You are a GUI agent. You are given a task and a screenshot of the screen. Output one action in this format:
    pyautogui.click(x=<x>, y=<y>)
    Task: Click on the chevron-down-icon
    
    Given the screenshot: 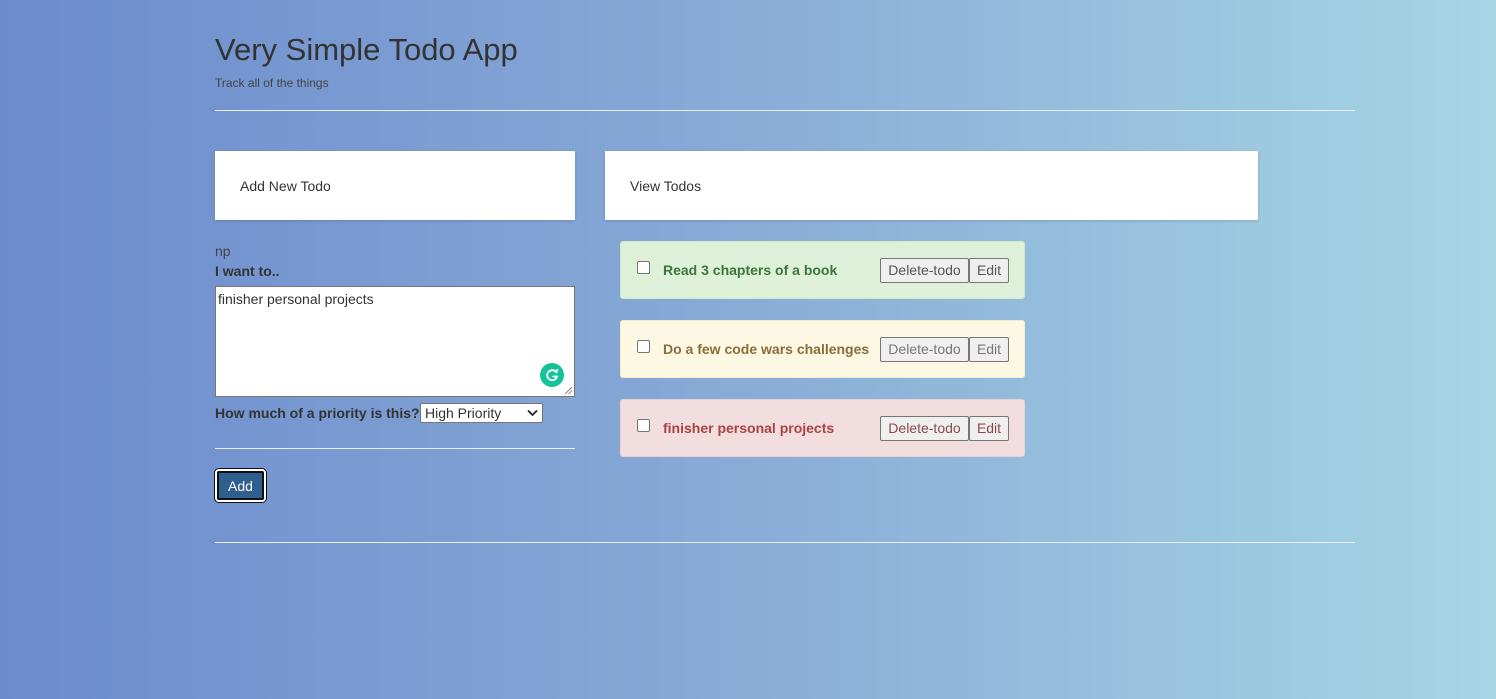 What is the action you would take?
    pyautogui.click(x=532, y=413)
    